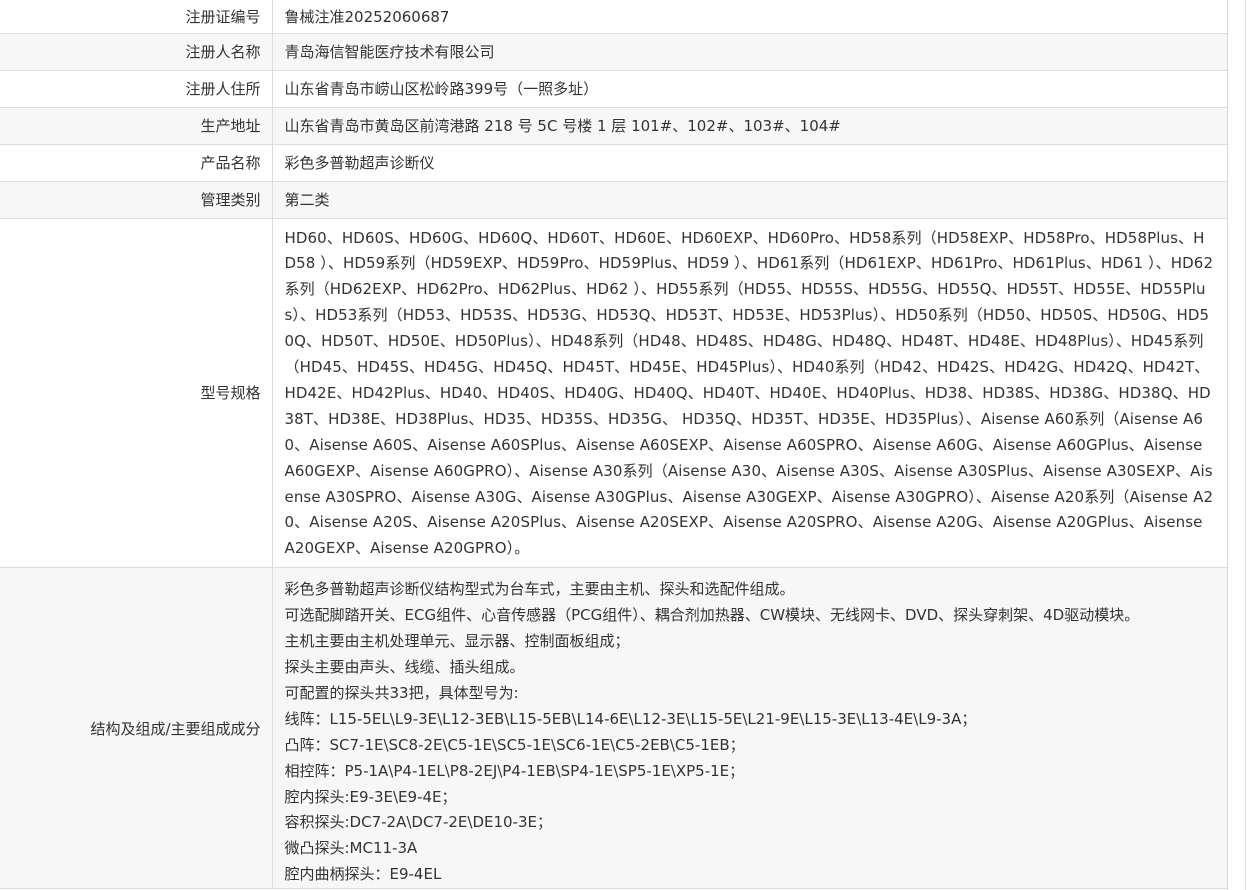 The height and width of the screenshot is (890, 1250). Describe the element at coordinates (136, 728) in the screenshot. I see `row-label: 结构及组成/主要组成成分` at that location.